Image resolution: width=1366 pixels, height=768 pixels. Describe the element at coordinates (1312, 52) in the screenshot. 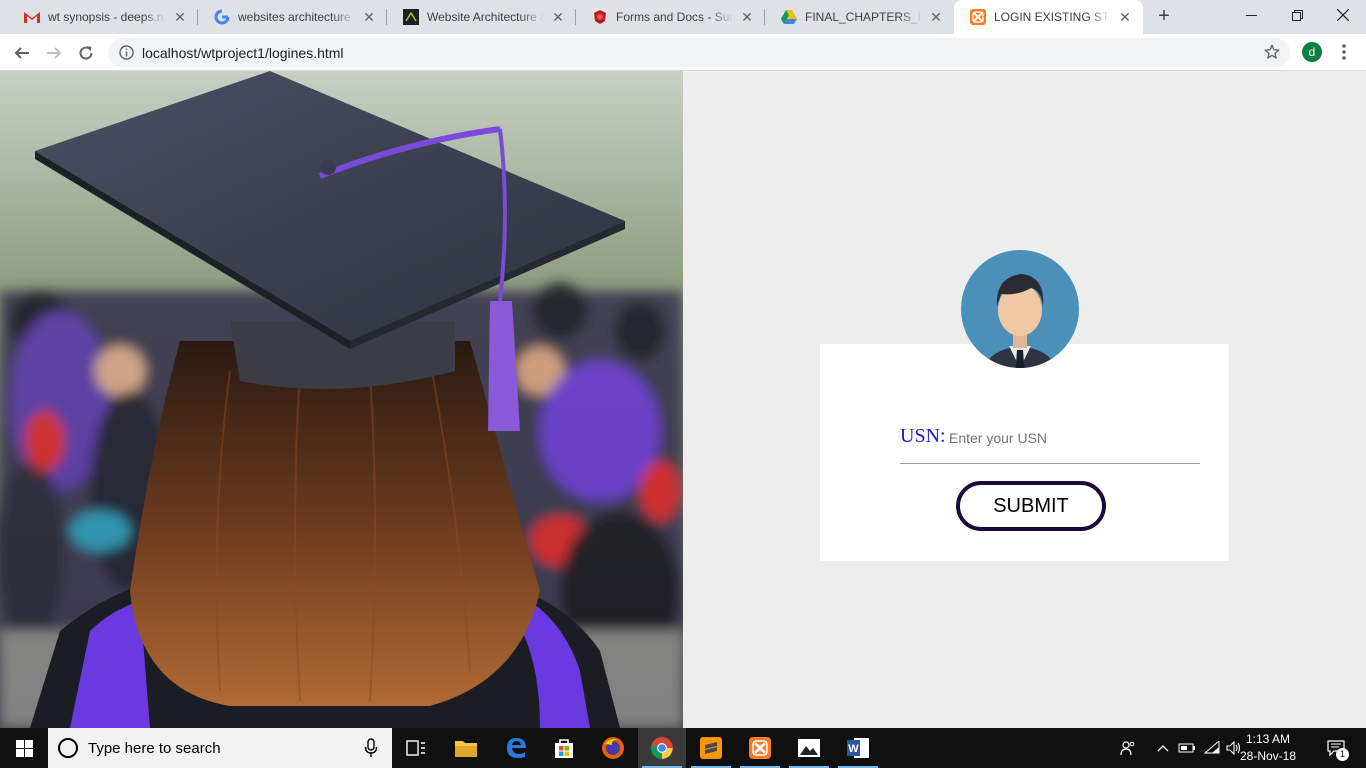

I see `profile-avatar: d` at that location.